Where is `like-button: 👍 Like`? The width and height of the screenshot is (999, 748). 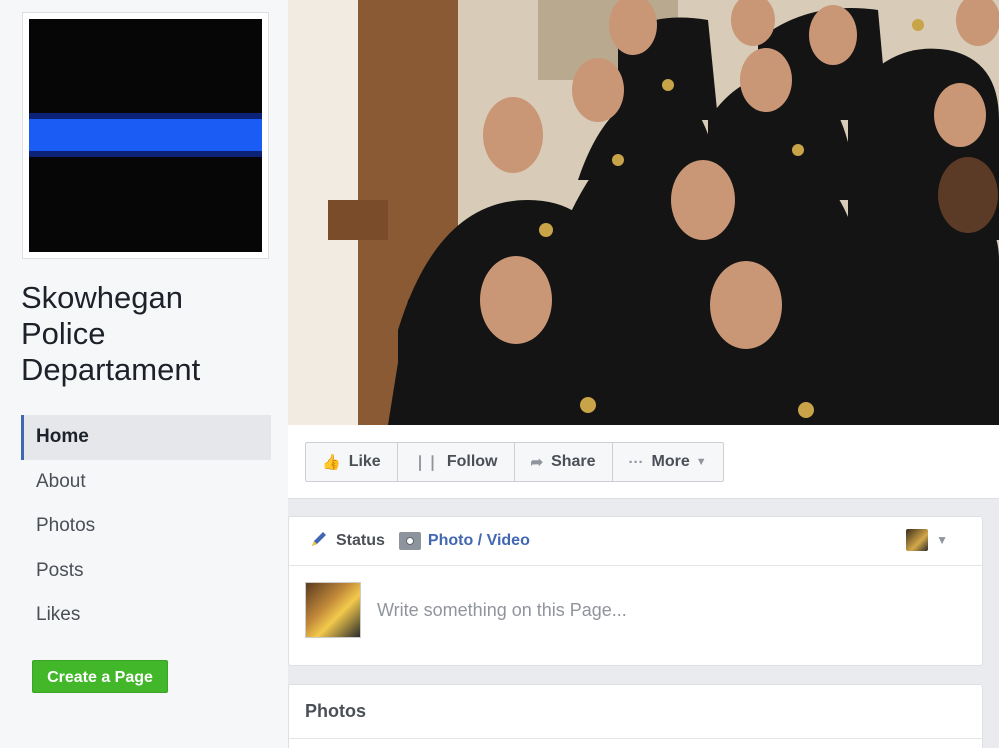 like-button: 👍 Like is located at coordinates (352, 462).